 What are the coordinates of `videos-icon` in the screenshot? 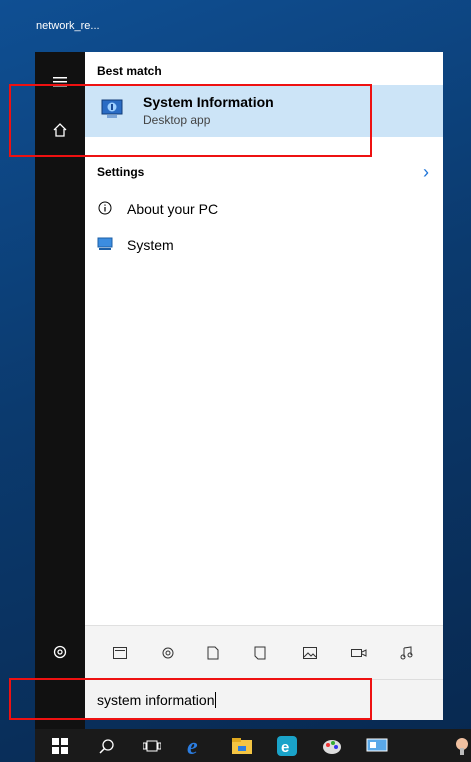 It's located at (359, 653).